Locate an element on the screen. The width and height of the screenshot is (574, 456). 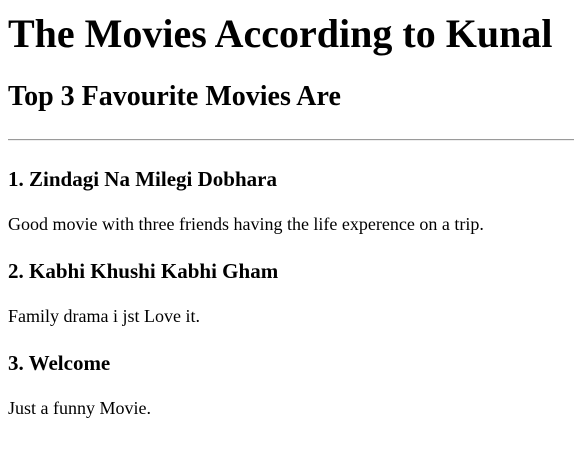
divider is located at coordinates (291, 140).